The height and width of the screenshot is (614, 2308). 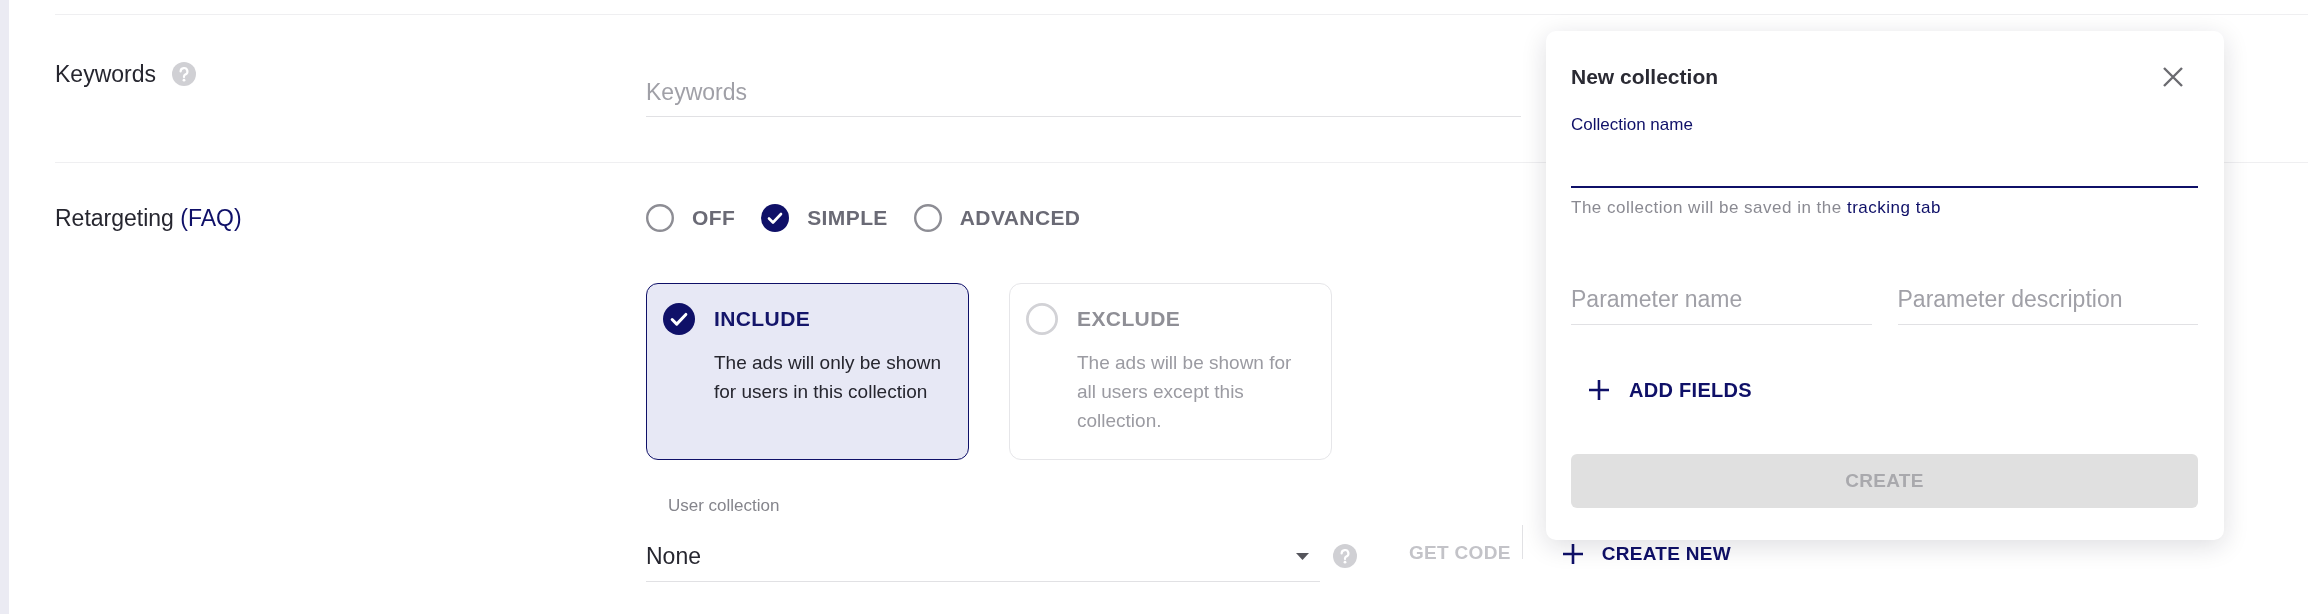 What do you see at coordinates (1661, 390) in the screenshot?
I see `add-fields-button: ADD FIELDS` at bounding box center [1661, 390].